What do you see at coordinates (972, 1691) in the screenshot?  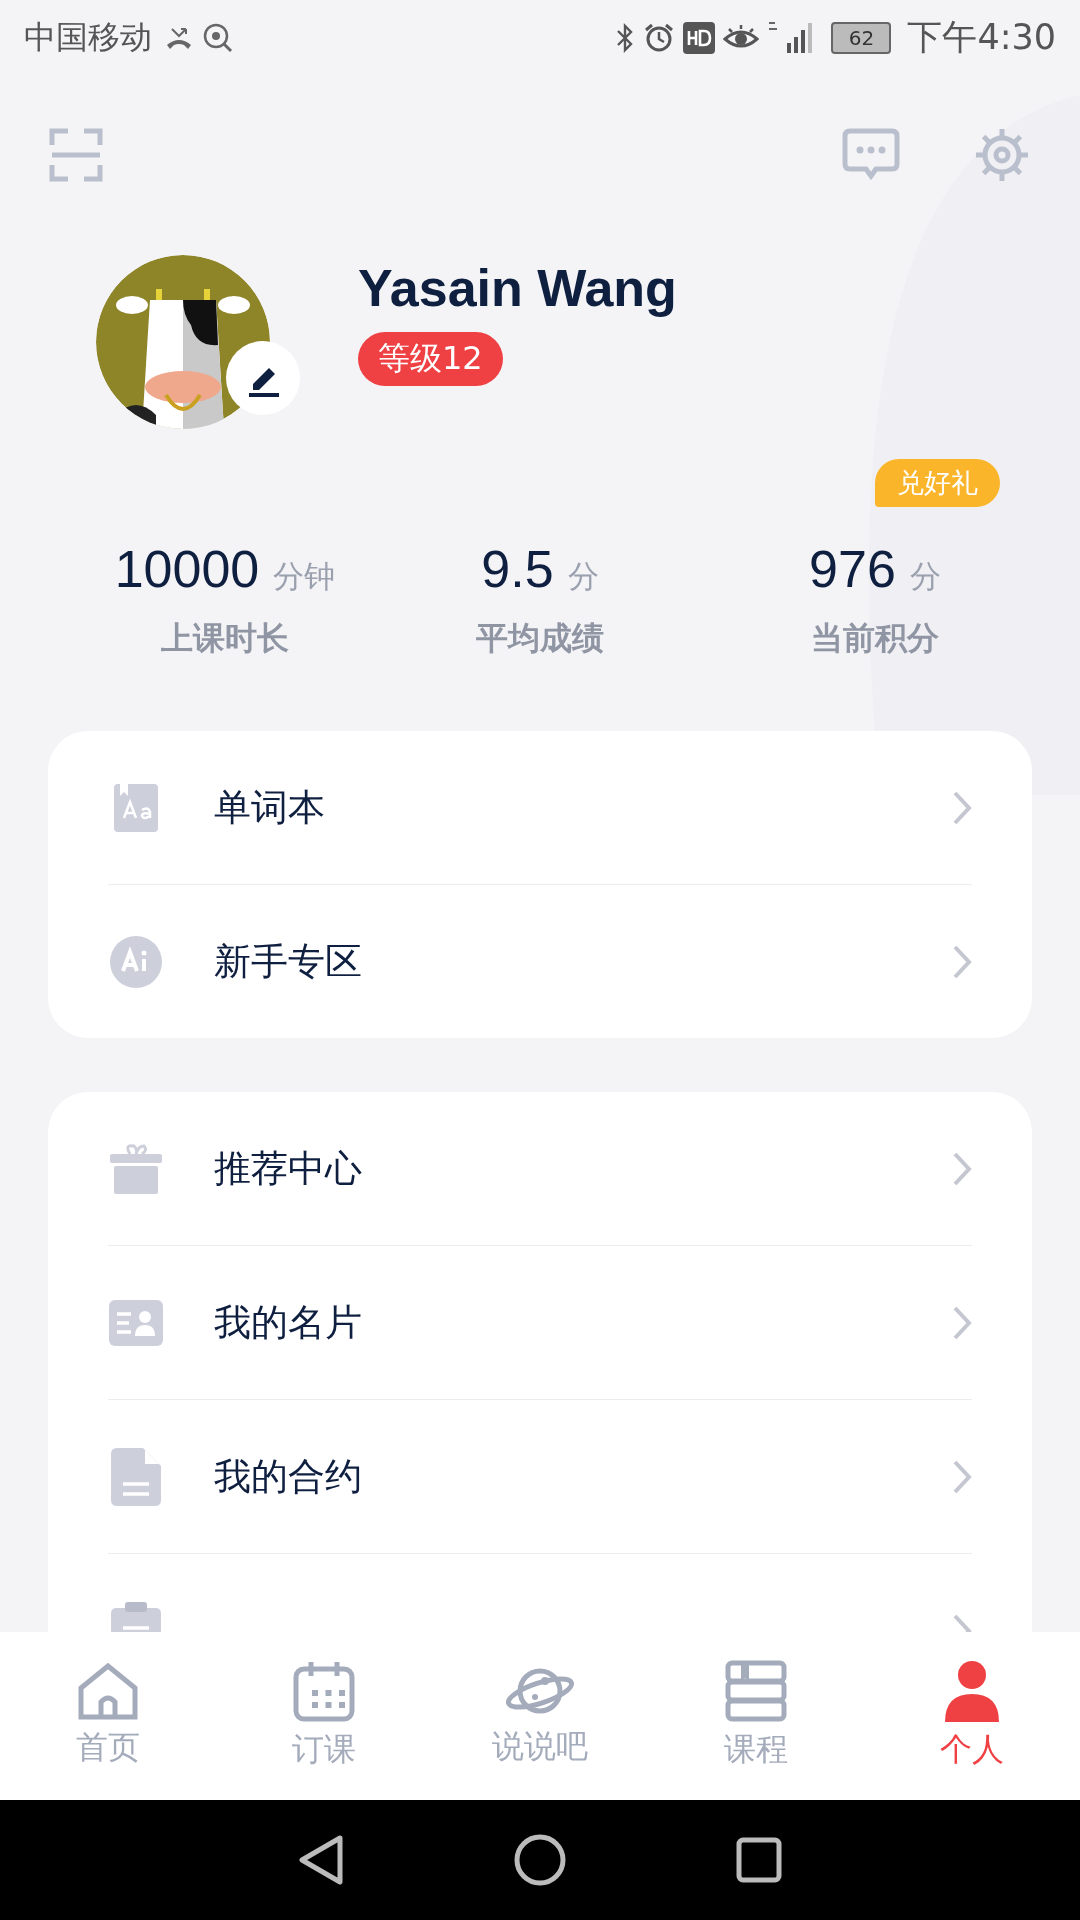 I see `person-icon` at bounding box center [972, 1691].